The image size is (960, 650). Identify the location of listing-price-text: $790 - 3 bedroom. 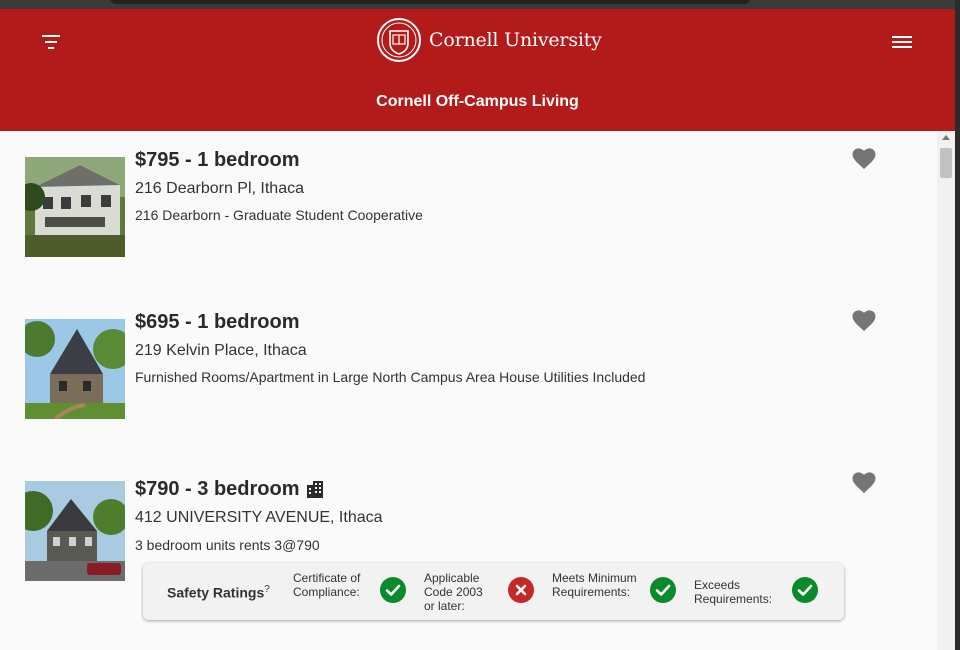
(217, 489).